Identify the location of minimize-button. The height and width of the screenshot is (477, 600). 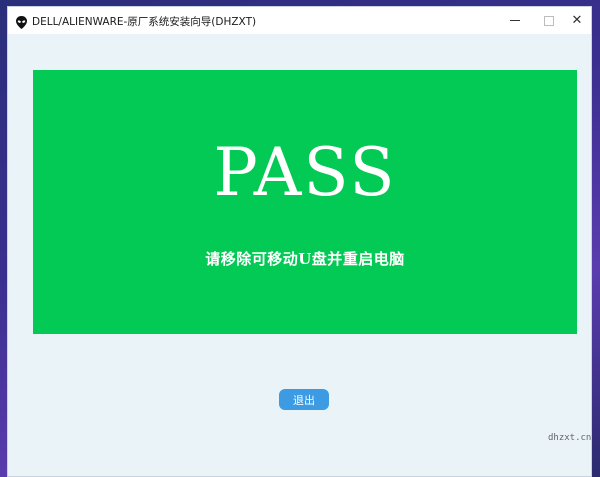
(515, 20).